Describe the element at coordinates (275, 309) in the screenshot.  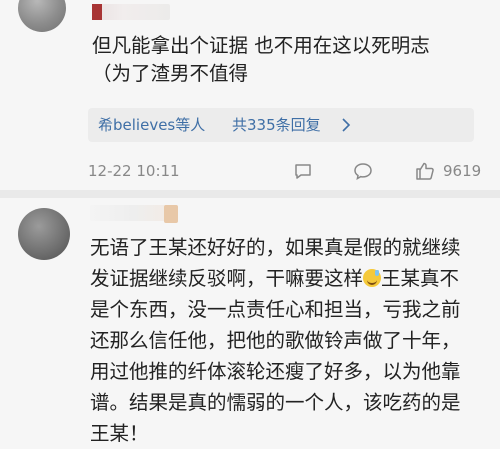
I see `comment-line: 是个东西，没一点责任心和担当，亏我之前` at that location.